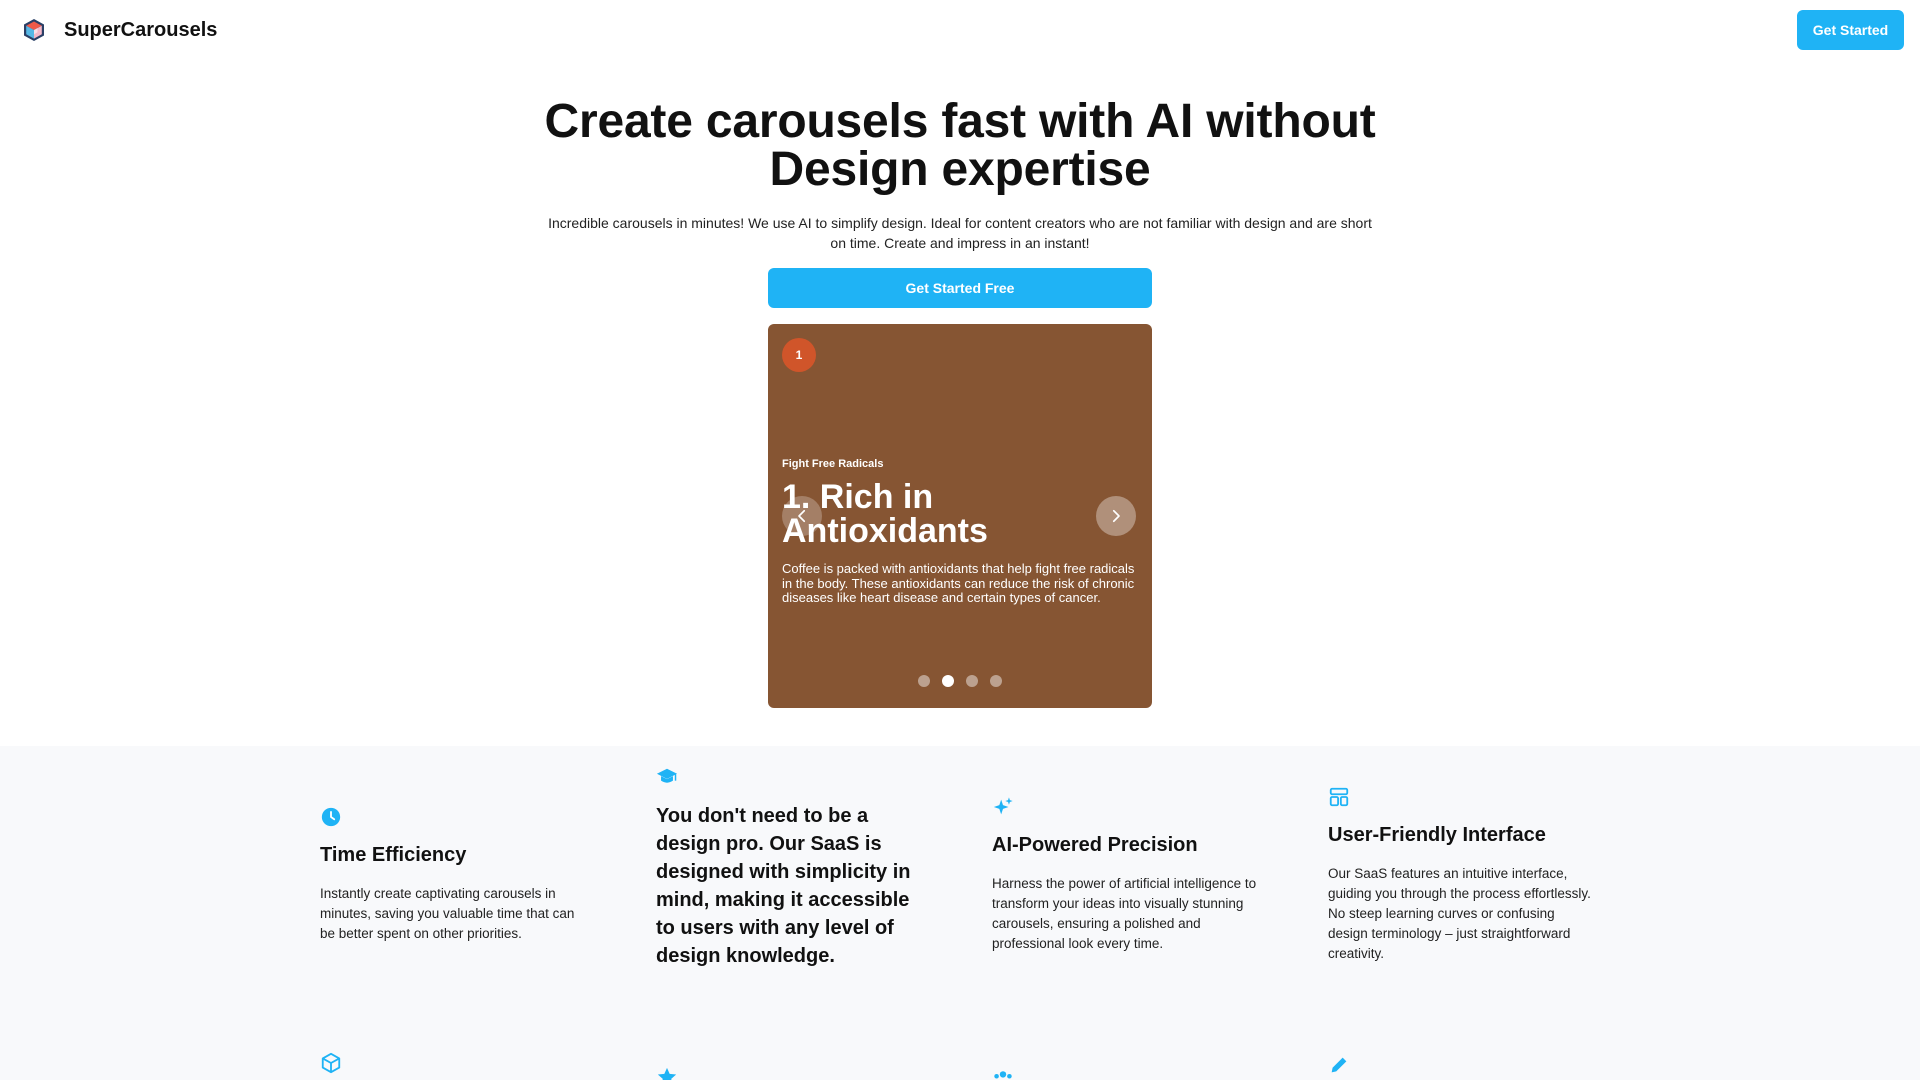 The width and height of the screenshot is (1920, 1080). I want to click on header-get-started-button: Get Started, so click(1850, 30).